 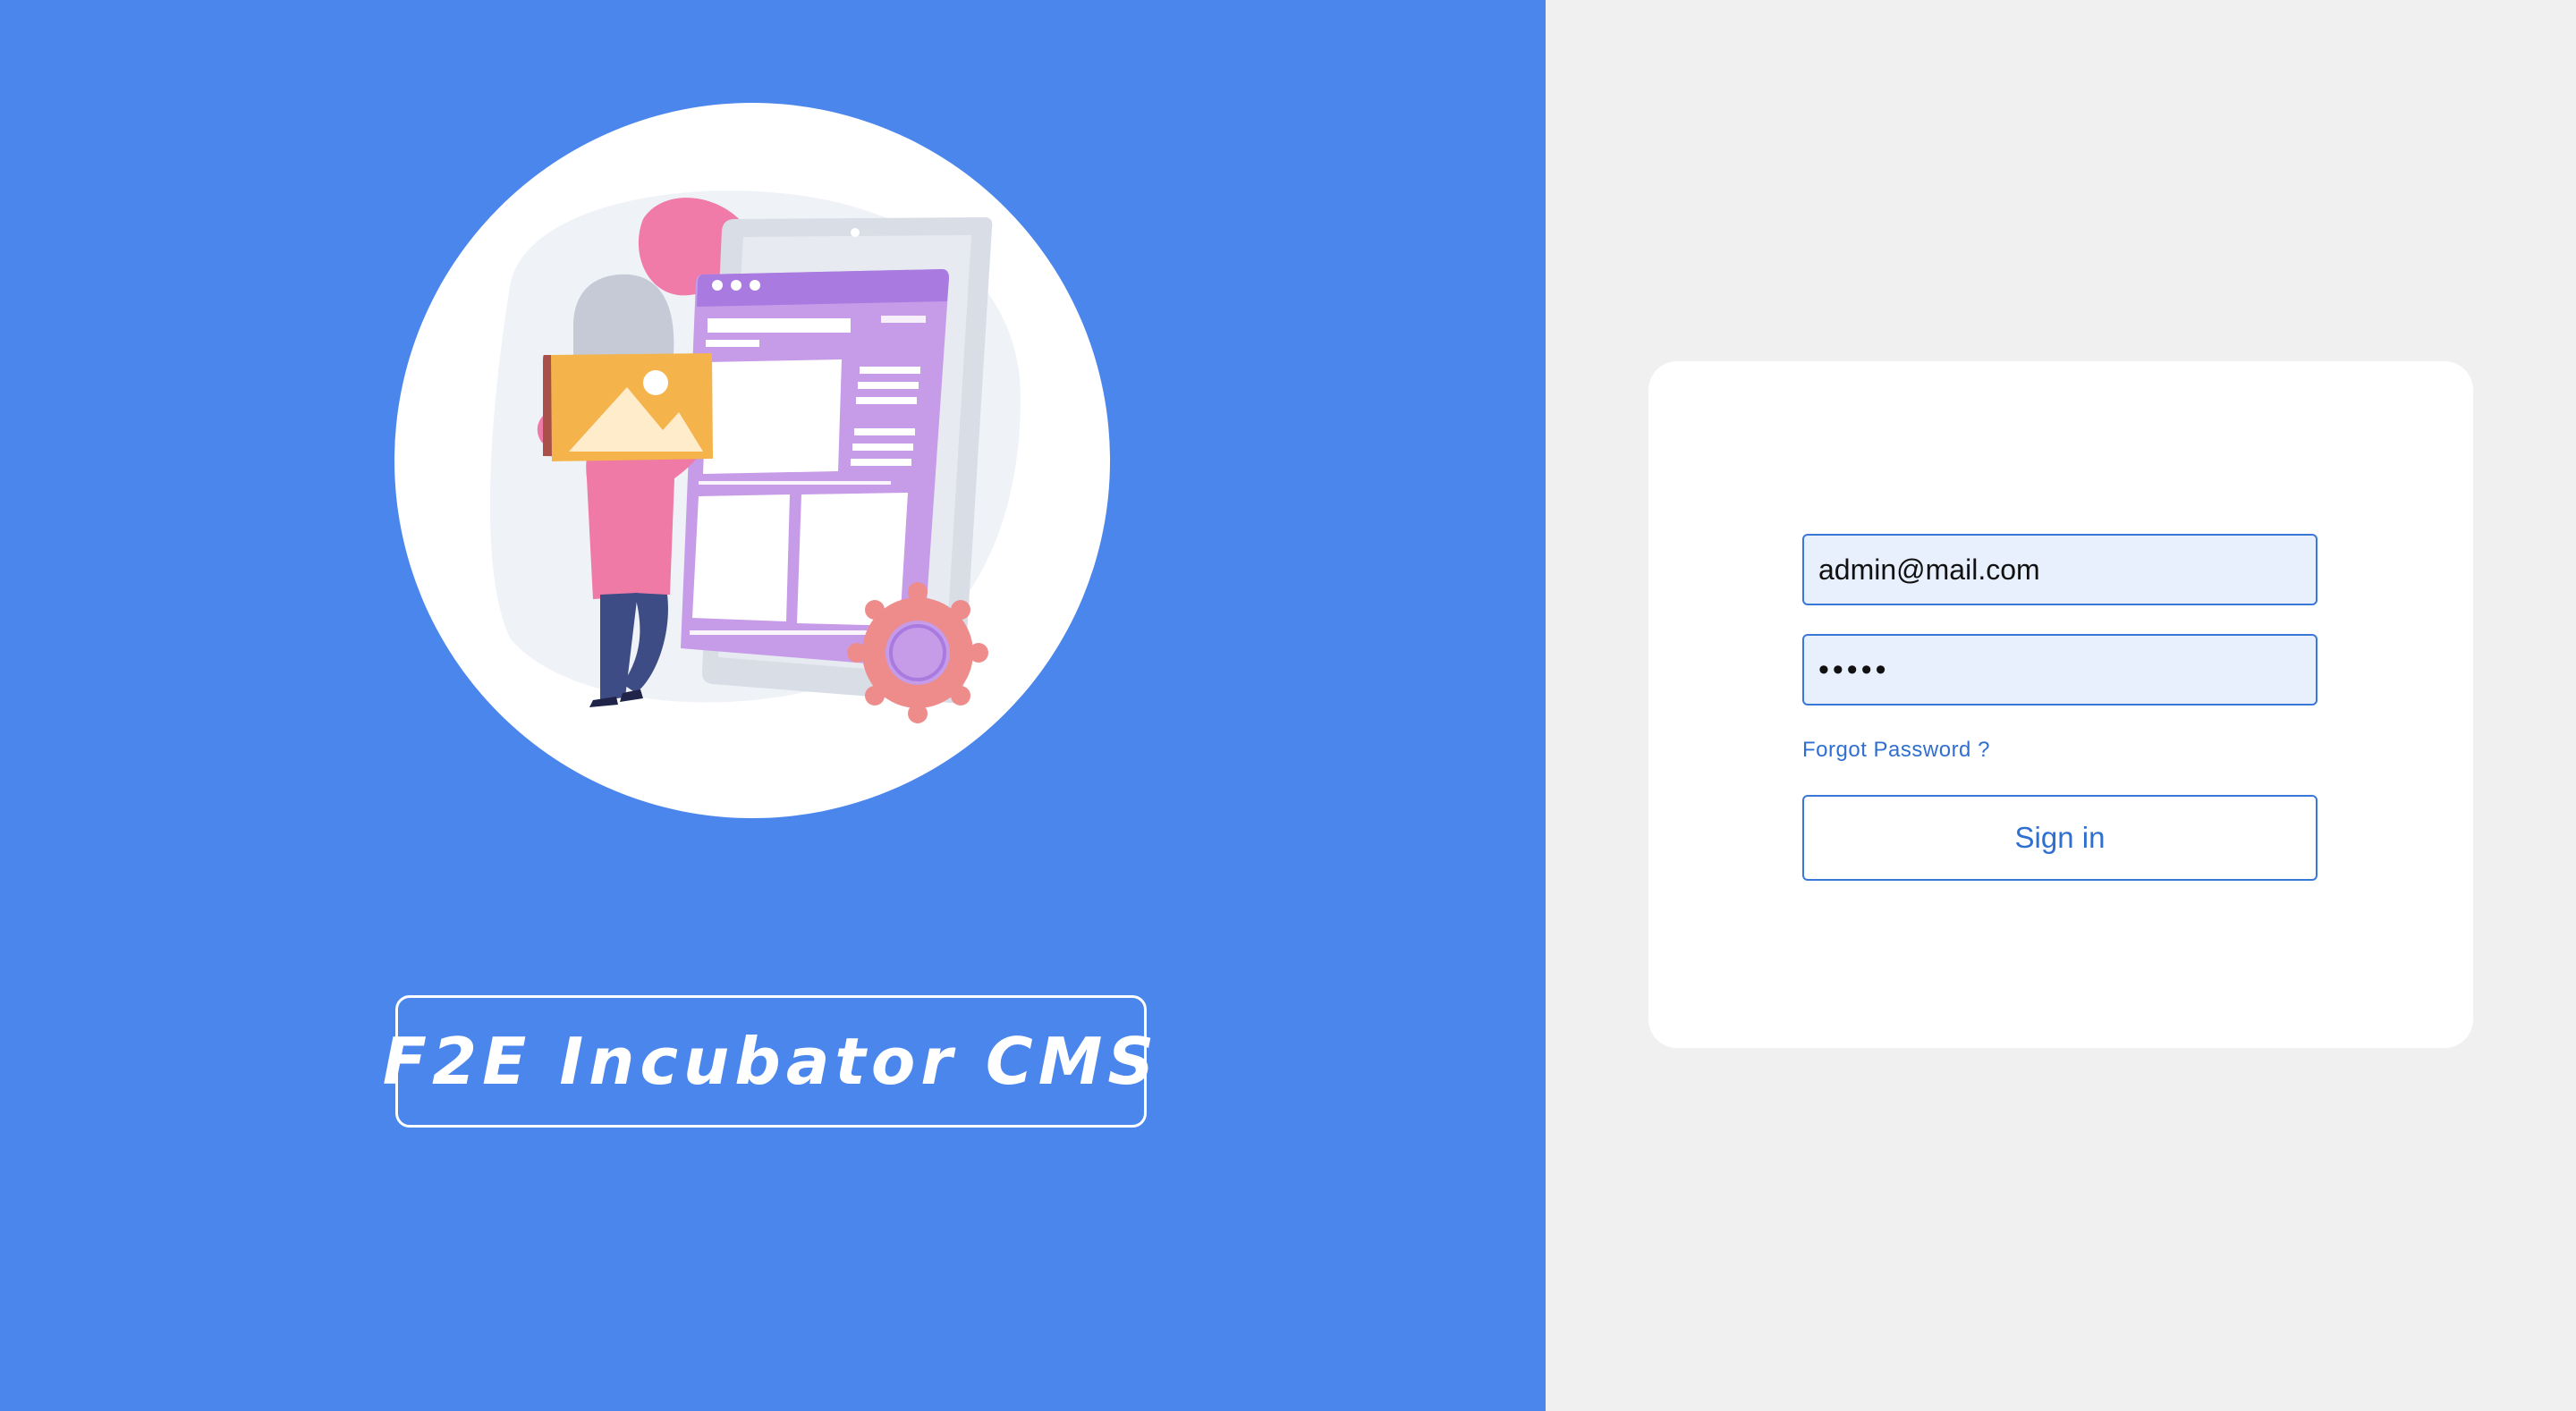 What do you see at coordinates (2060, 570) in the screenshot?
I see `email-field` at bounding box center [2060, 570].